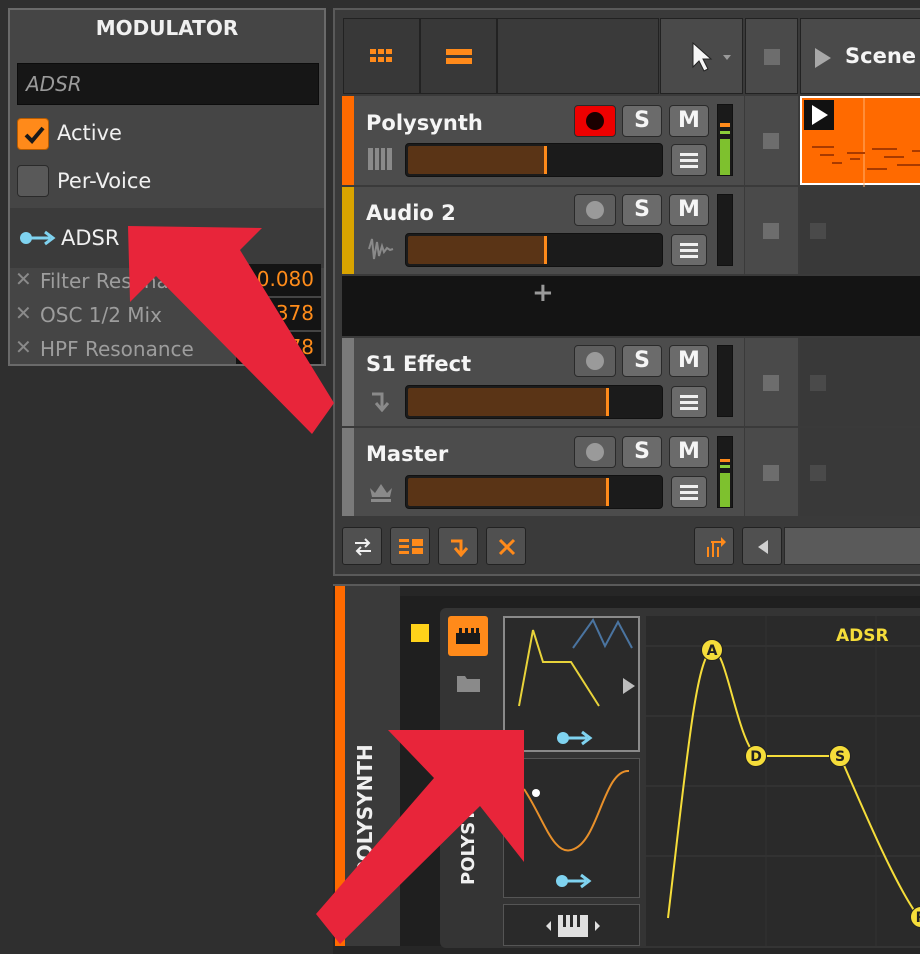  I want to click on pointer-tool-button, so click(701, 56).